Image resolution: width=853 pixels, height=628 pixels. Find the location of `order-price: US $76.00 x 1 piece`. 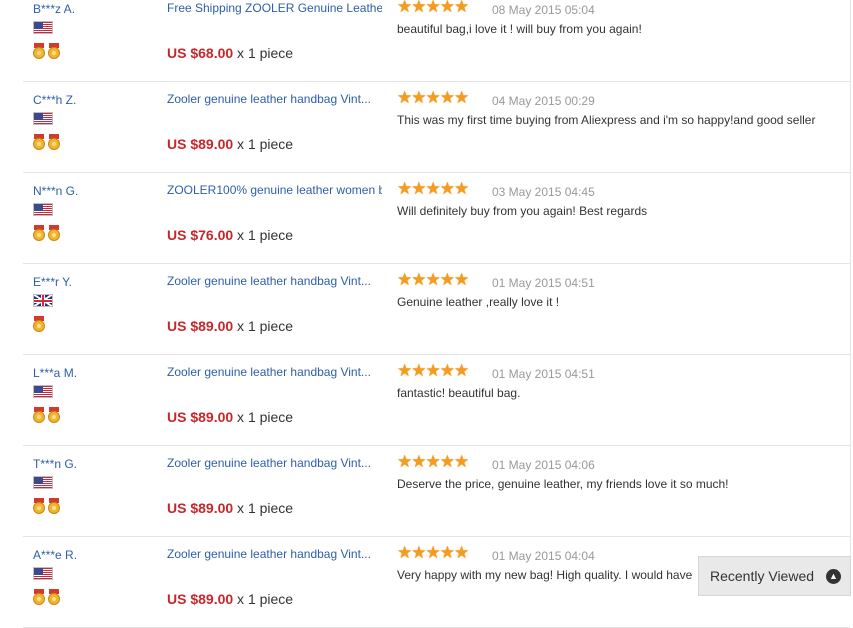

order-price: US $76.00 x 1 piece is located at coordinates (230, 235).